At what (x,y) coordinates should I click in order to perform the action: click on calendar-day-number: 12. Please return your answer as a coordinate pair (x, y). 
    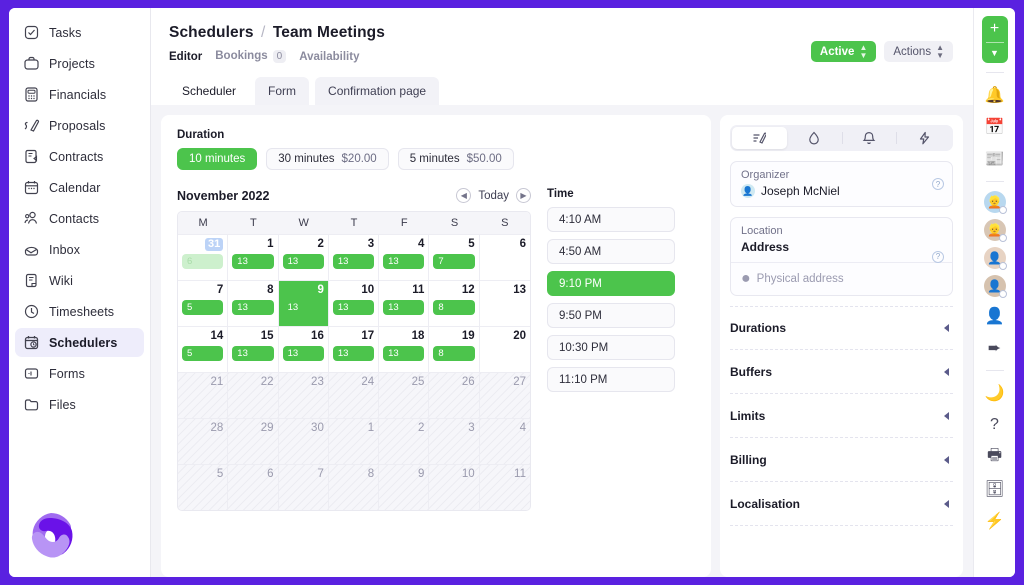
    Looking at the image, I should click on (468, 290).